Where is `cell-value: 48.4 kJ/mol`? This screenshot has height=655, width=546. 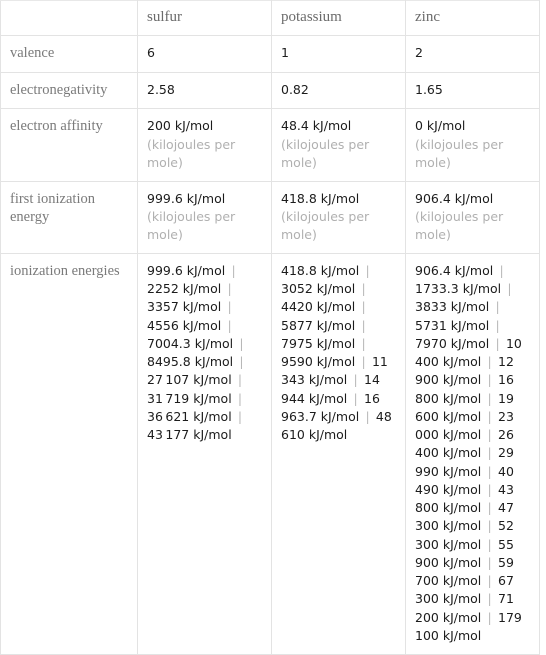
cell-value: 48.4 kJ/mol is located at coordinates (316, 126).